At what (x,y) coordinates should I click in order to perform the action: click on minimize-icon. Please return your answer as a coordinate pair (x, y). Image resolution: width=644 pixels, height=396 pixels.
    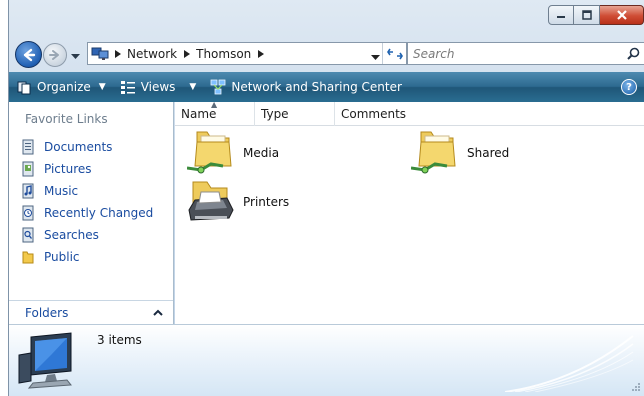
    Looking at the image, I should click on (561, 17).